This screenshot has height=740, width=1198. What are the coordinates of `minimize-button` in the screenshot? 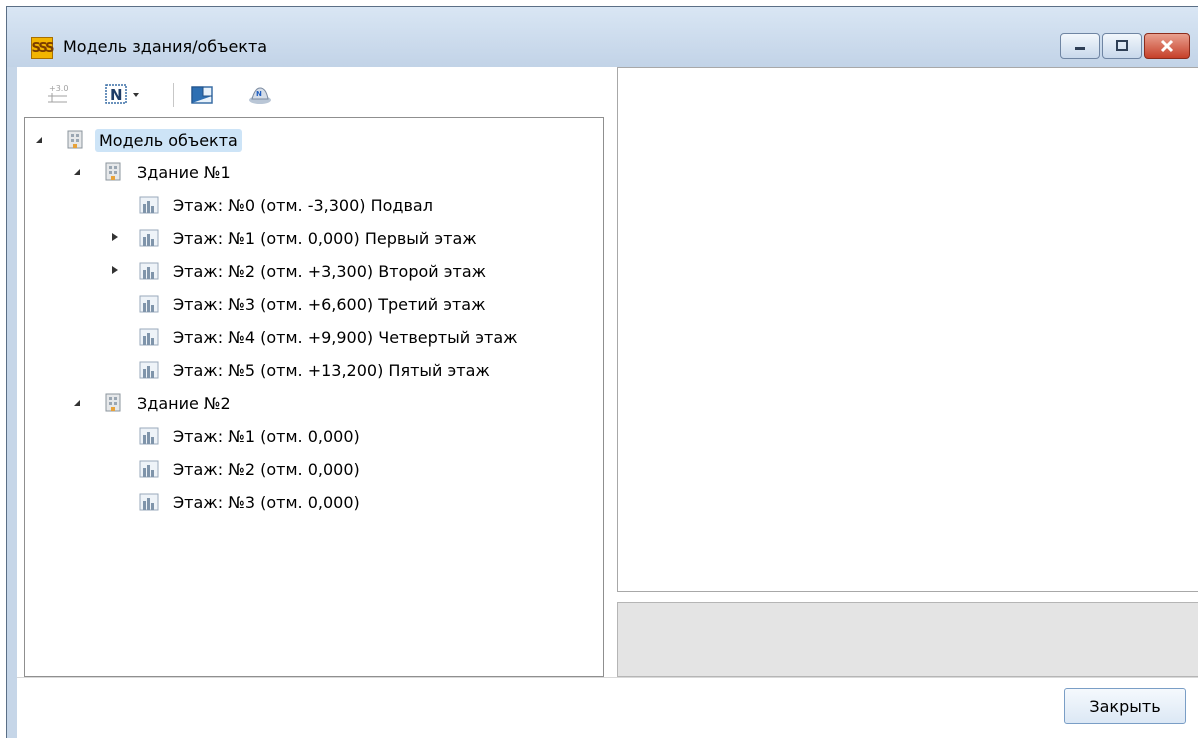 It's located at (1080, 46).